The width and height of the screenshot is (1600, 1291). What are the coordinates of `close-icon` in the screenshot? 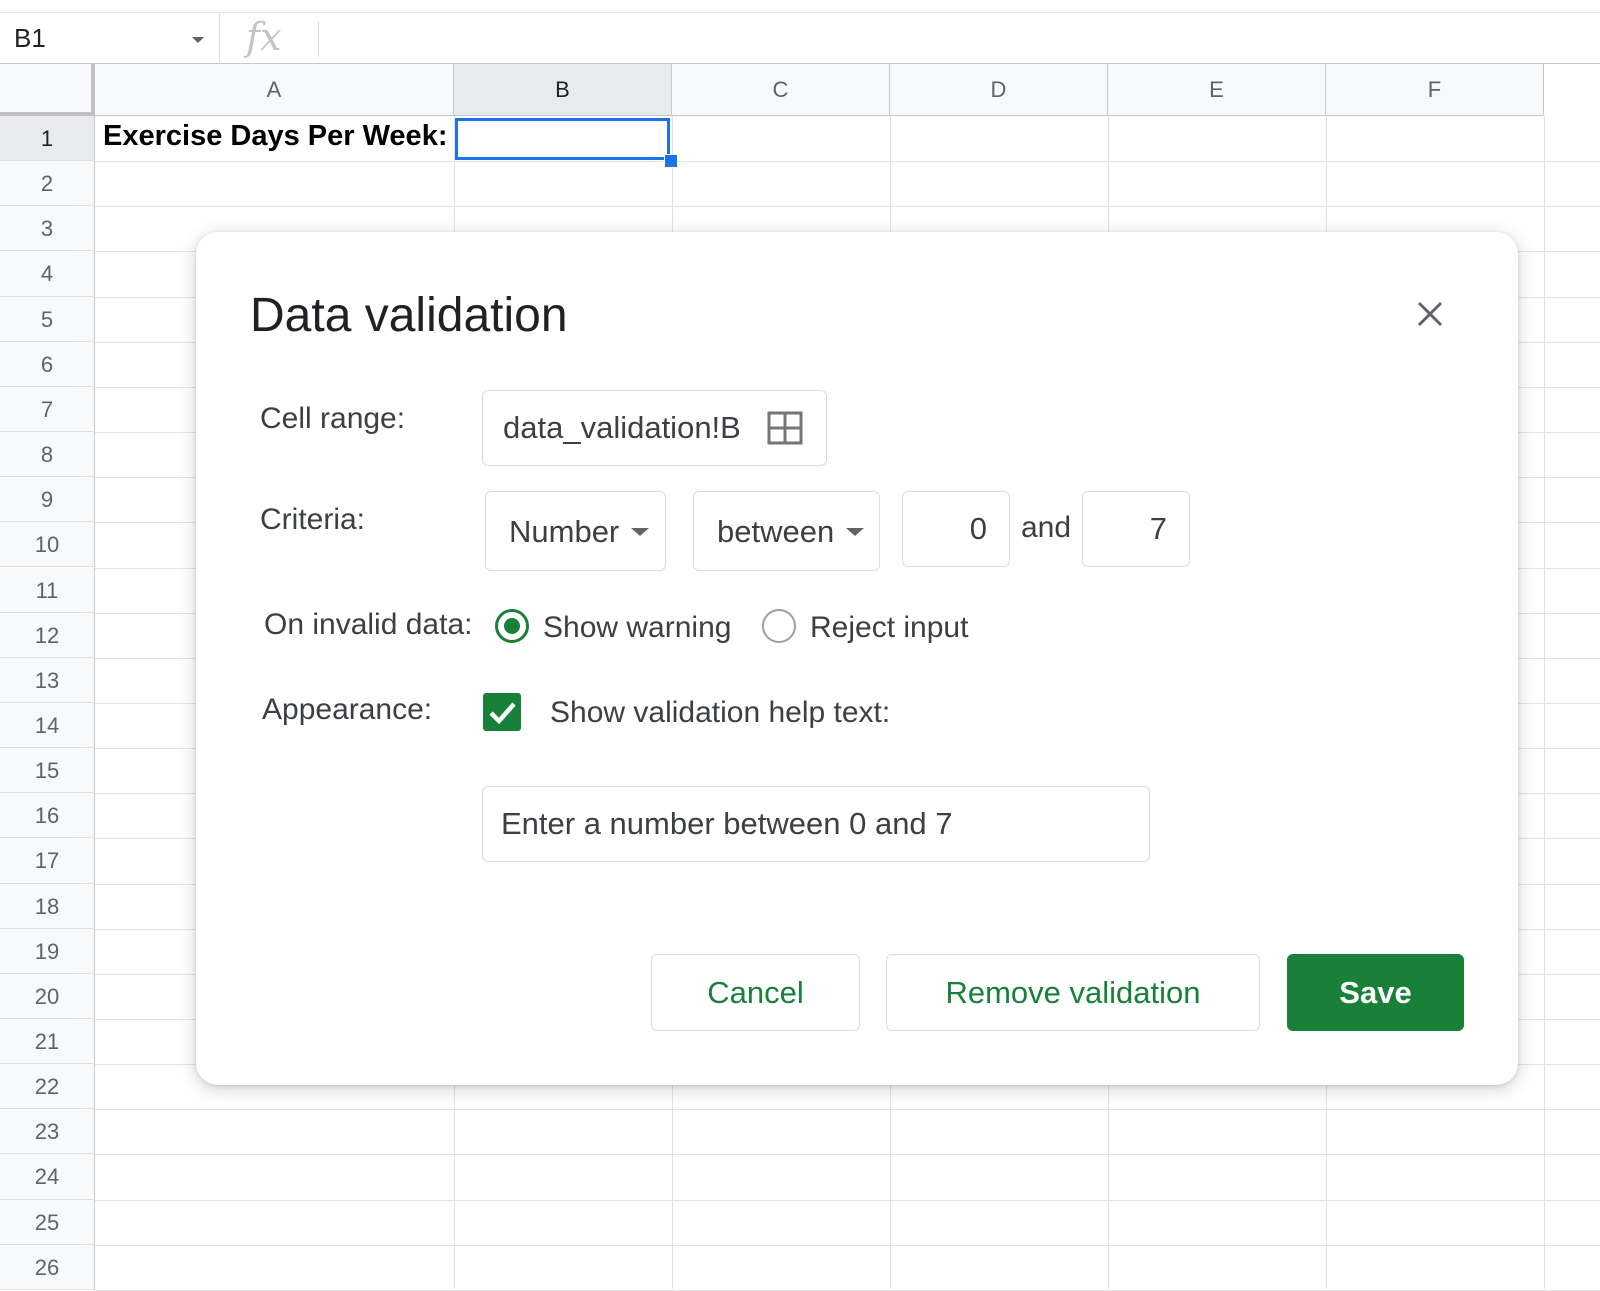 It's located at (1430, 314).